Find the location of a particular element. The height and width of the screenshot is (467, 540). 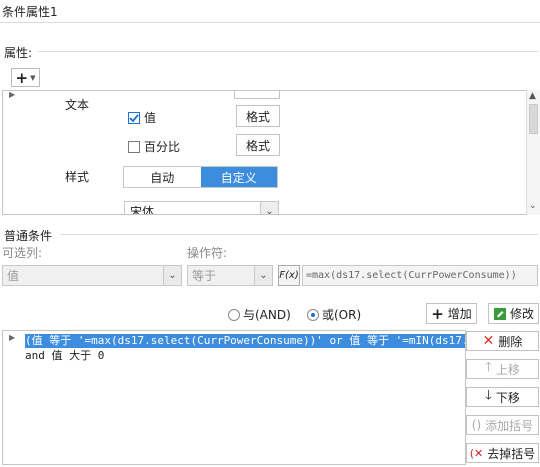

bracket-icon: () is located at coordinates (476, 425).